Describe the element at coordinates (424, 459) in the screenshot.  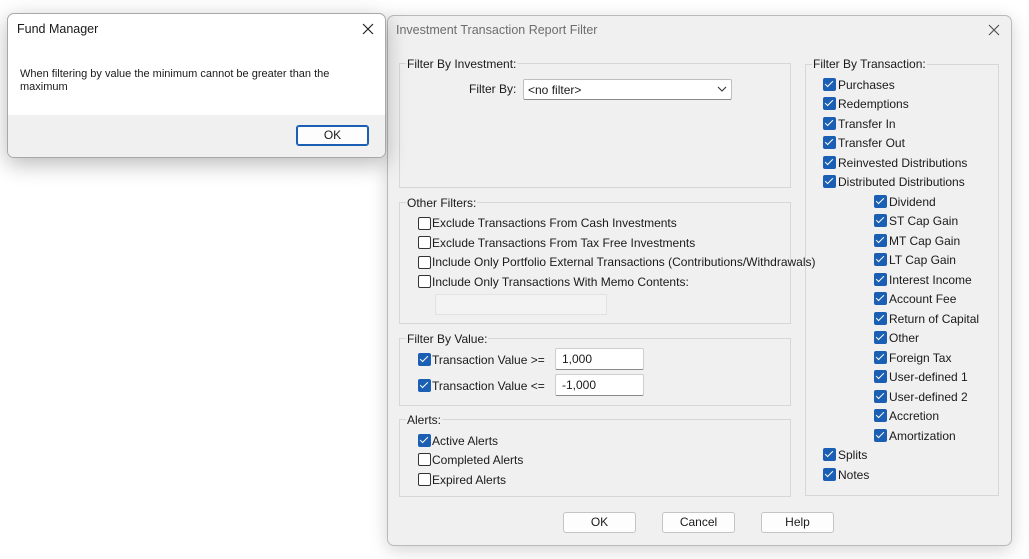
I see `completed-alerts-checkbox` at that location.